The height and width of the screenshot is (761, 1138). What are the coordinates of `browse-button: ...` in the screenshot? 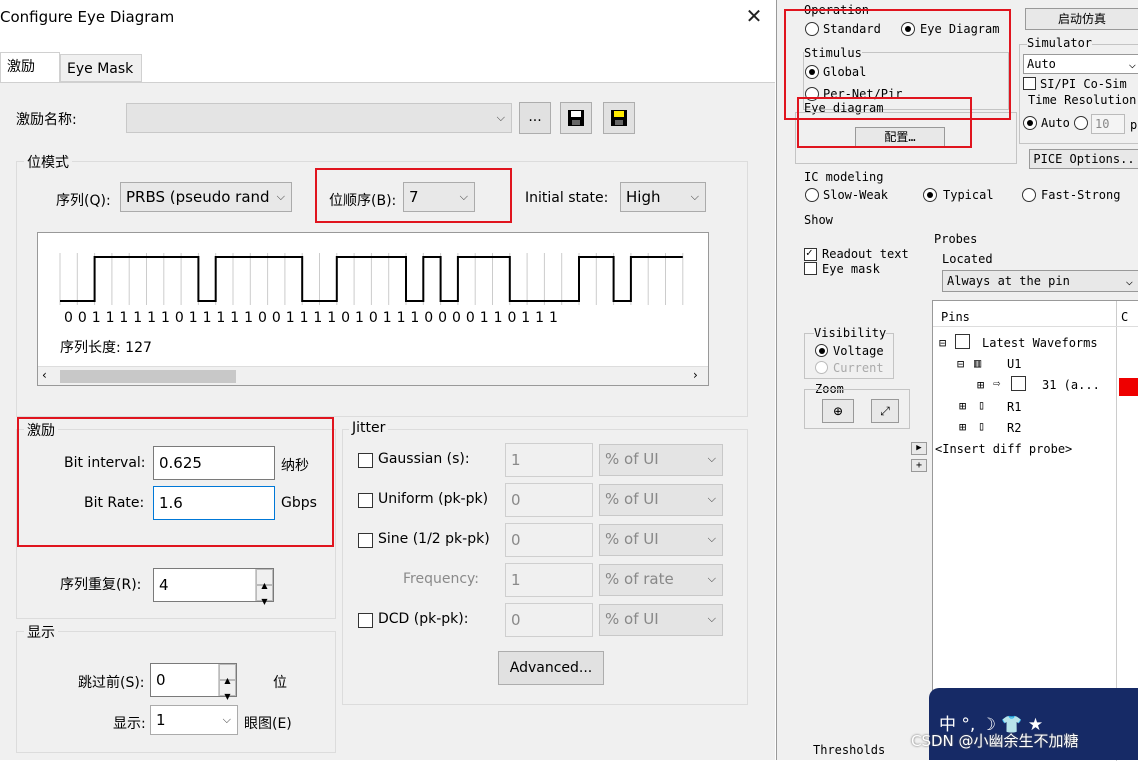 It's located at (535, 118).